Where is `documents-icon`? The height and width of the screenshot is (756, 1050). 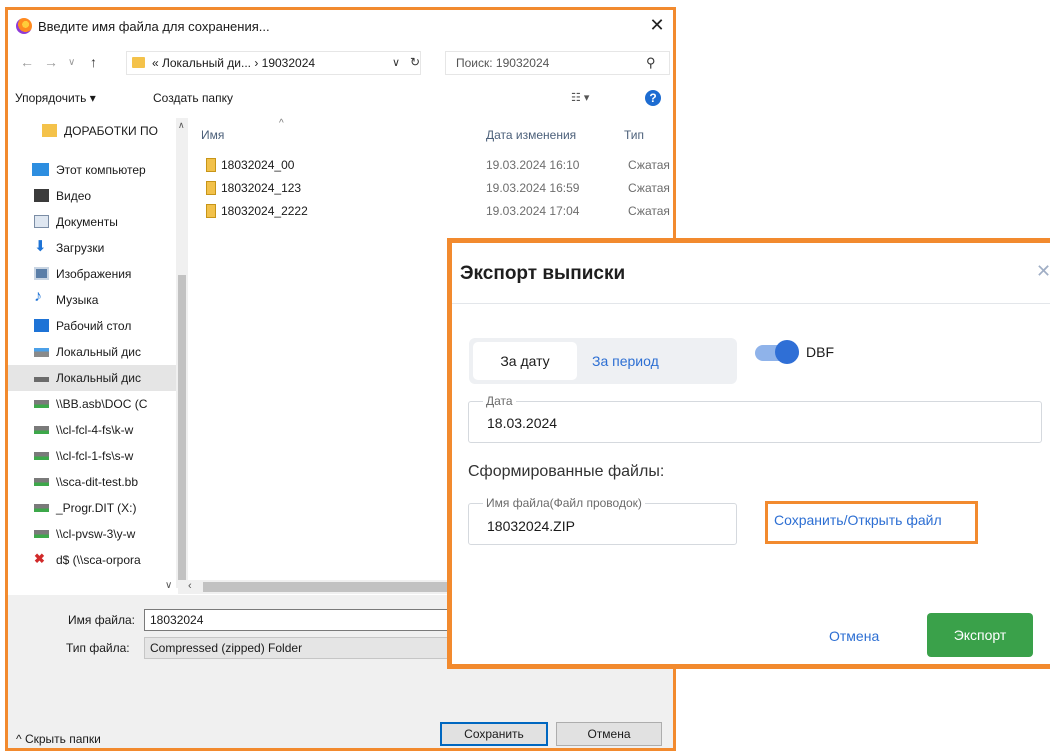
documents-icon is located at coordinates (41, 221).